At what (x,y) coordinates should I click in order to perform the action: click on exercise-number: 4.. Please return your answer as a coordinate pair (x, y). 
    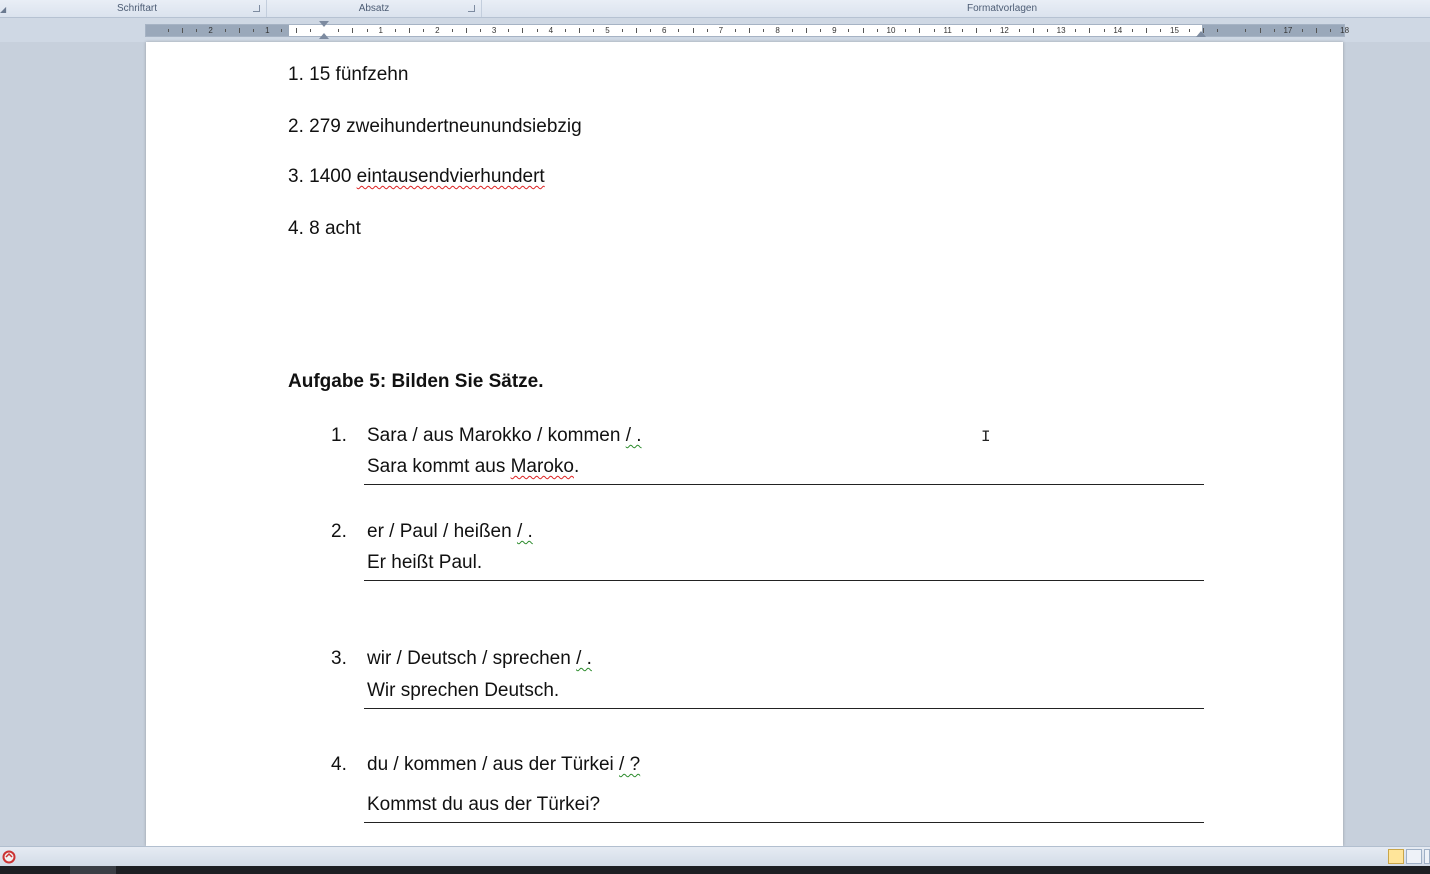
    Looking at the image, I should click on (339, 764).